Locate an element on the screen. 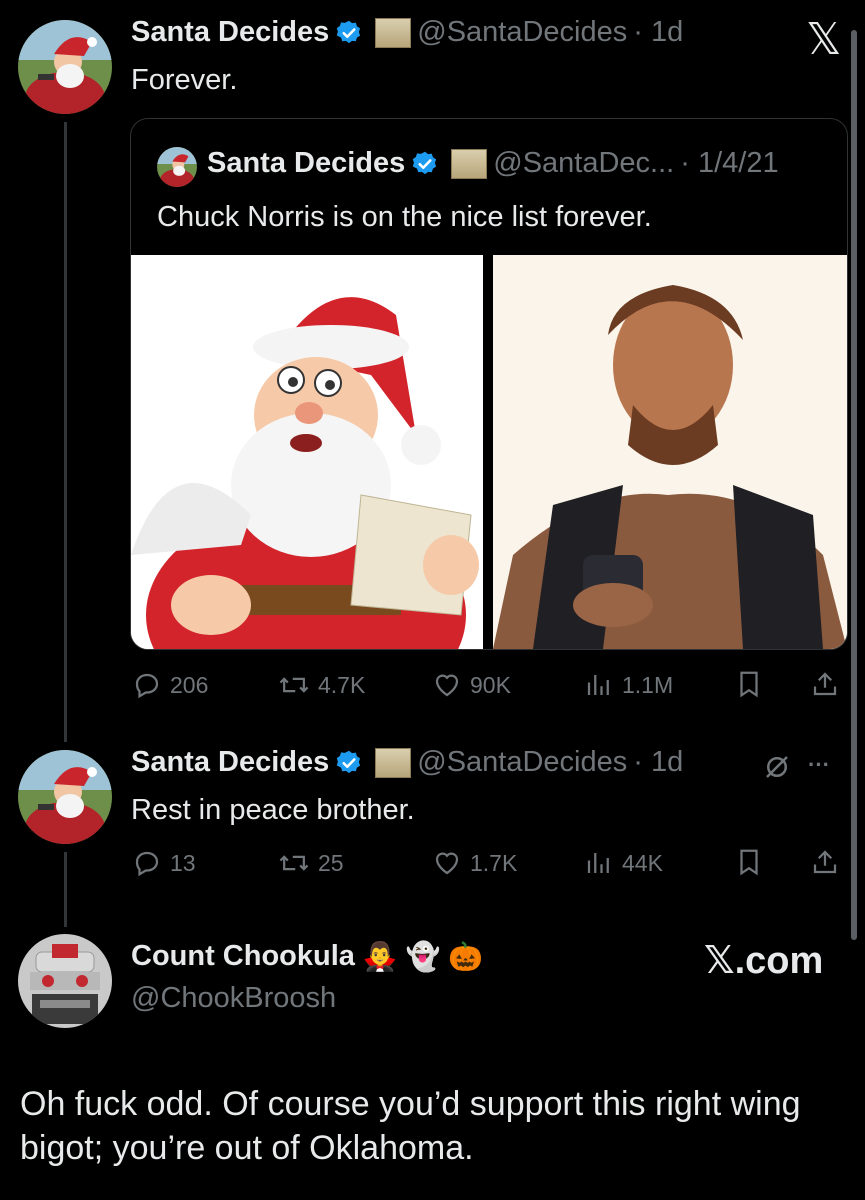 This screenshot has height=1200, width=865. media-image-santa is located at coordinates (307, 452).